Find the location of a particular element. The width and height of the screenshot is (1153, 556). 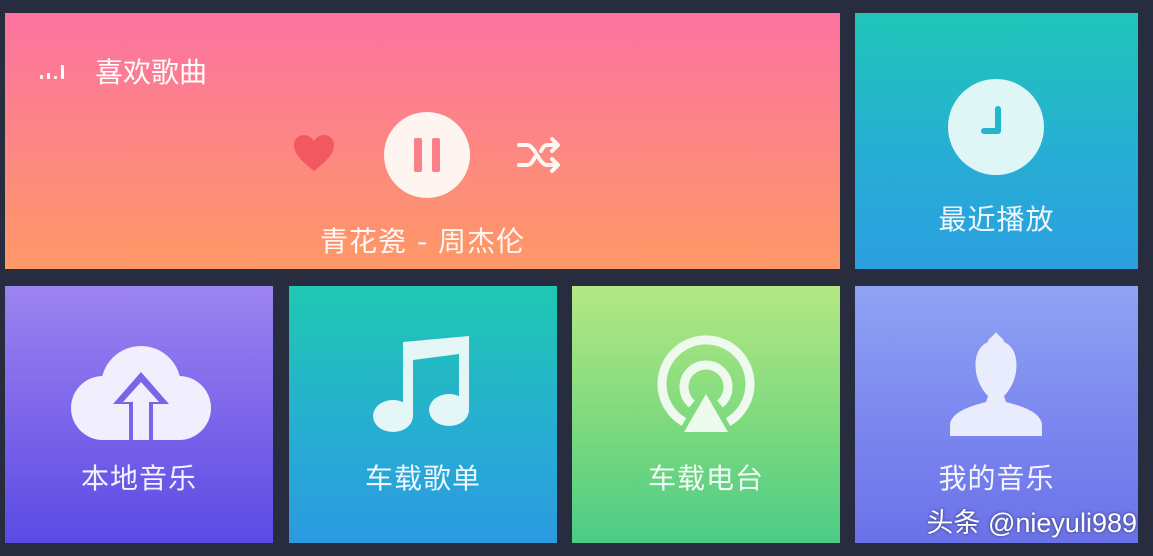

watermark-text: 头条 @nieyuli989 is located at coordinates (1031, 523).